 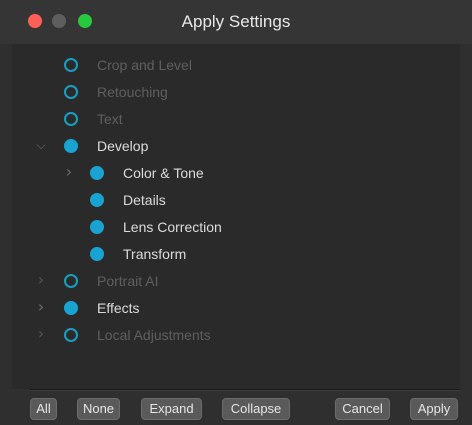 What do you see at coordinates (144, 200) in the screenshot?
I see `tree-item-label: Details` at bounding box center [144, 200].